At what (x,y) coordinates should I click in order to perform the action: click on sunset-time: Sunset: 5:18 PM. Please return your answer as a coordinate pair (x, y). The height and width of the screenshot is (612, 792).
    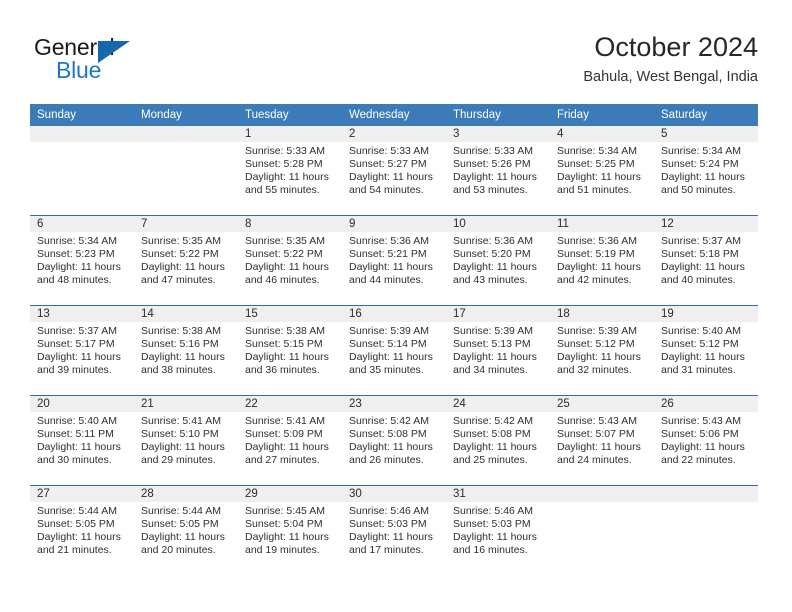
    Looking at the image, I should click on (700, 254).